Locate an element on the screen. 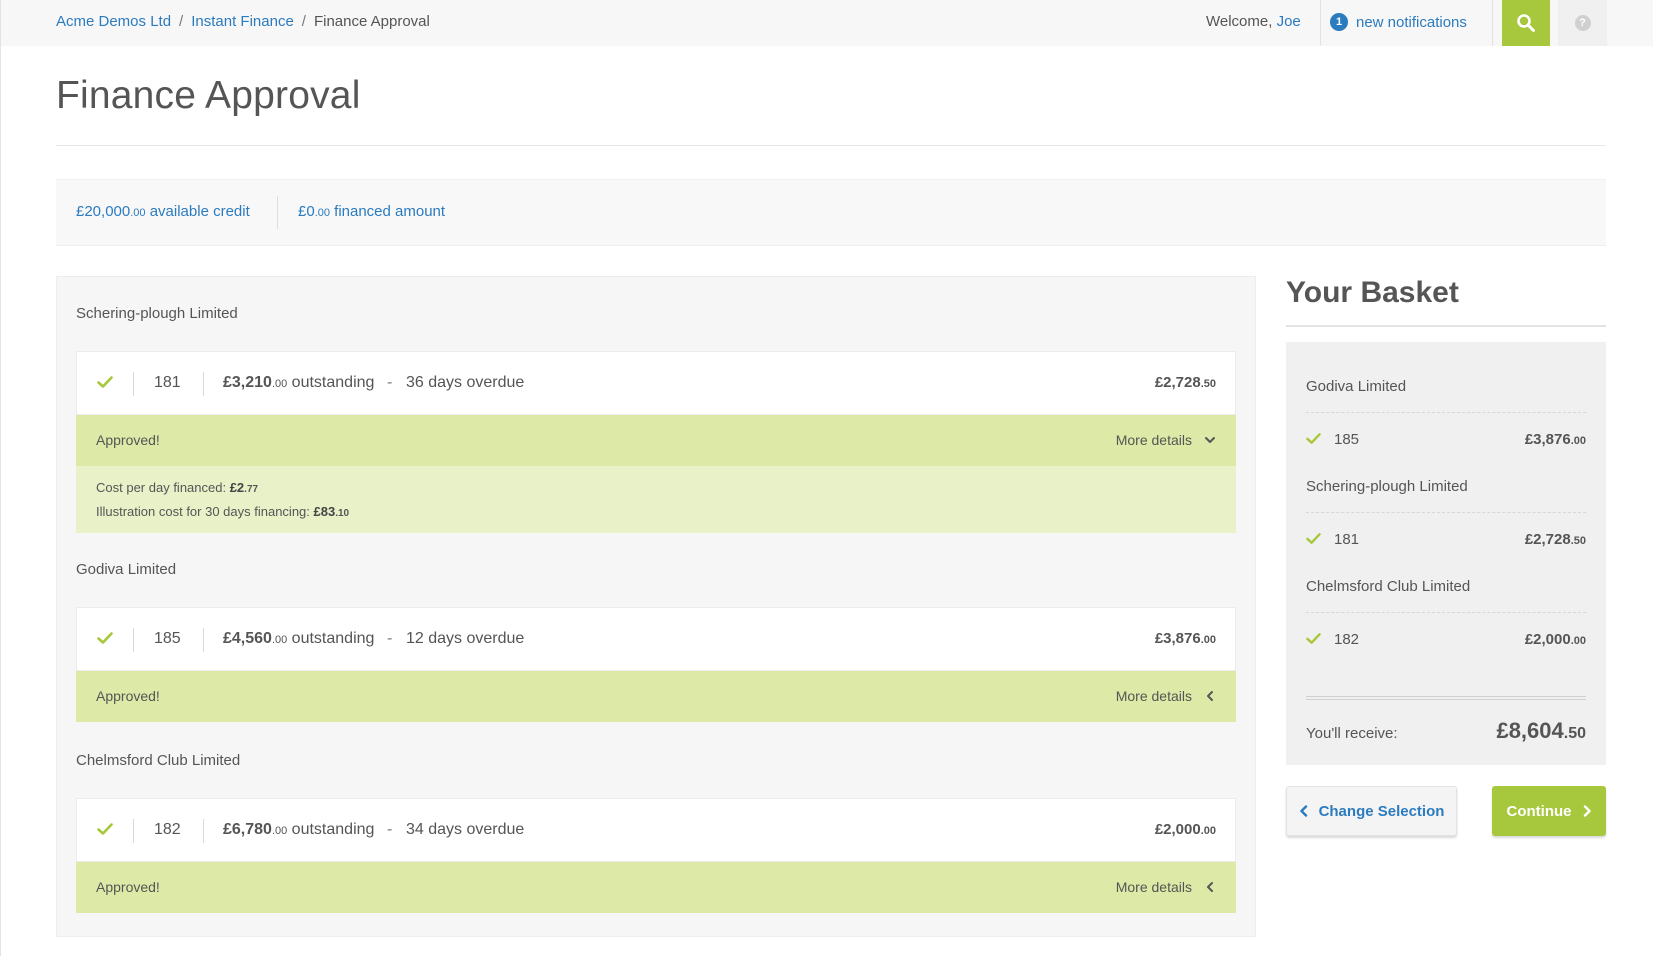  financed-amount-link: £0.00 financed amount is located at coordinates (371, 211).